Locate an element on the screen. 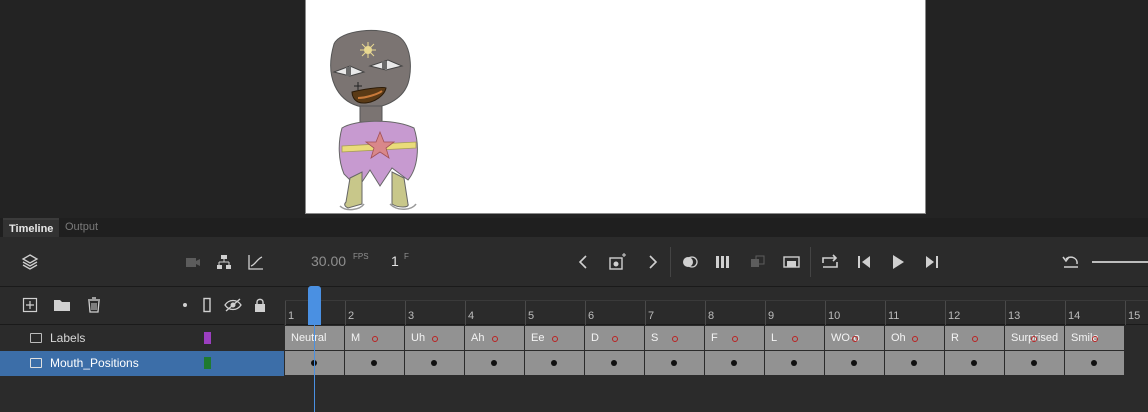 The image size is (1148, 412). ruler-frame-number: 14 is located at coordinates (1074, 316).